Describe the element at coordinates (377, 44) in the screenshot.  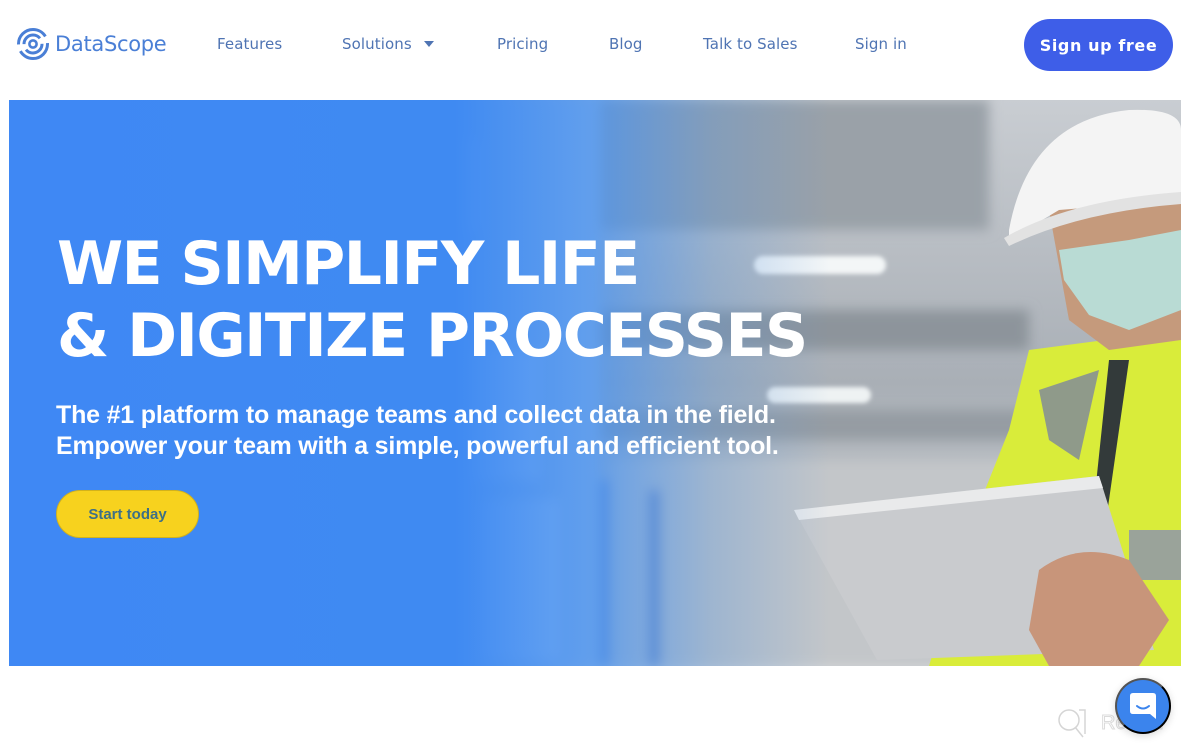
I see `nav-link-solutions-label: Solutions` at that location.